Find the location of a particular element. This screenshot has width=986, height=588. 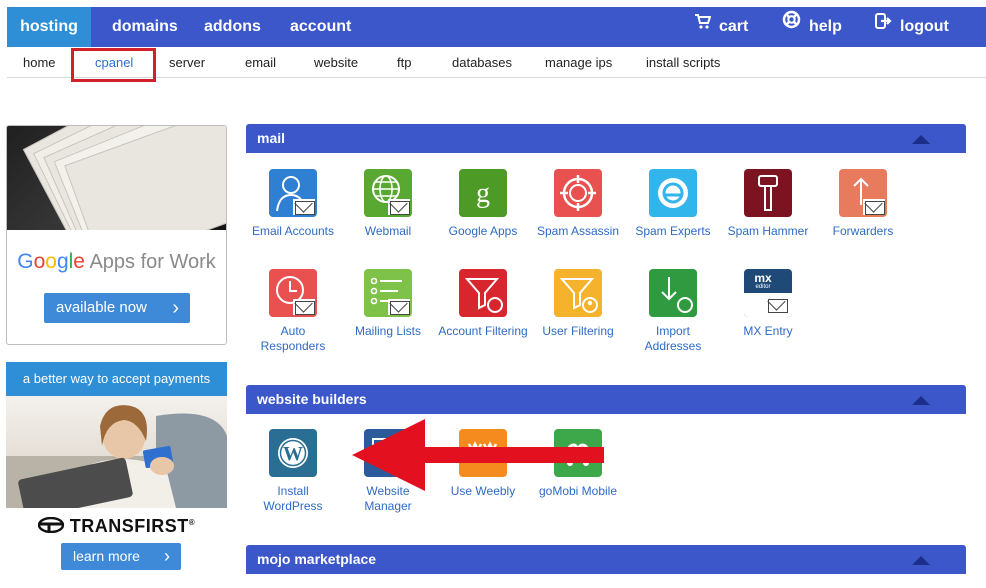

transfirst-registered-mark: ® is located at coordinates (192, 522).